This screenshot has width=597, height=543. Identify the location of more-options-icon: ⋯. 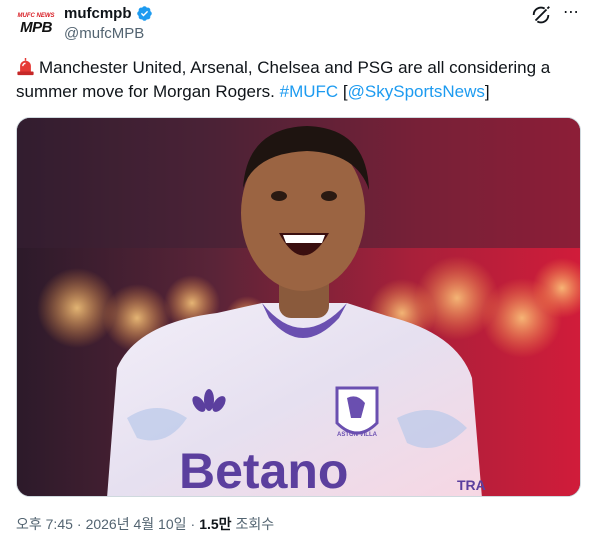
(571, 15).